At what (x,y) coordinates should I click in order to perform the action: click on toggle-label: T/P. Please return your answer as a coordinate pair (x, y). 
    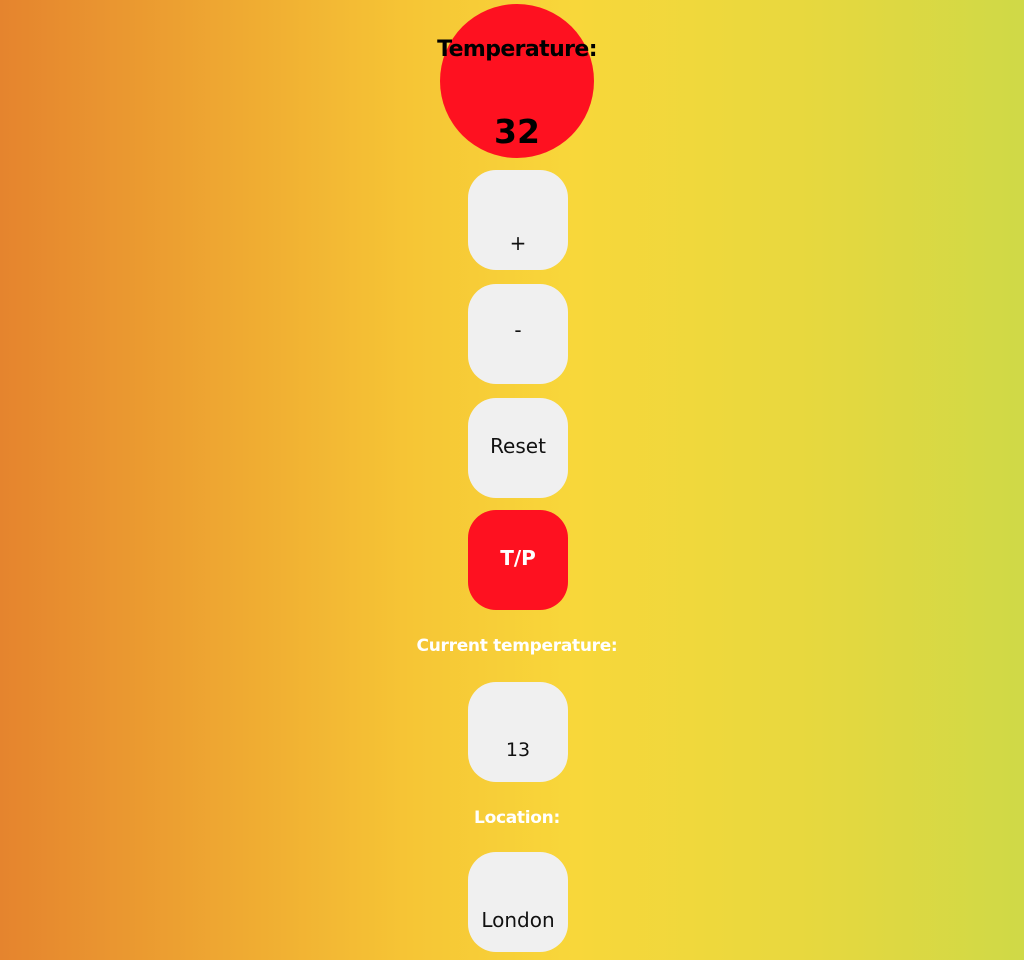
    Looking at the image, I should click on (518, 558).